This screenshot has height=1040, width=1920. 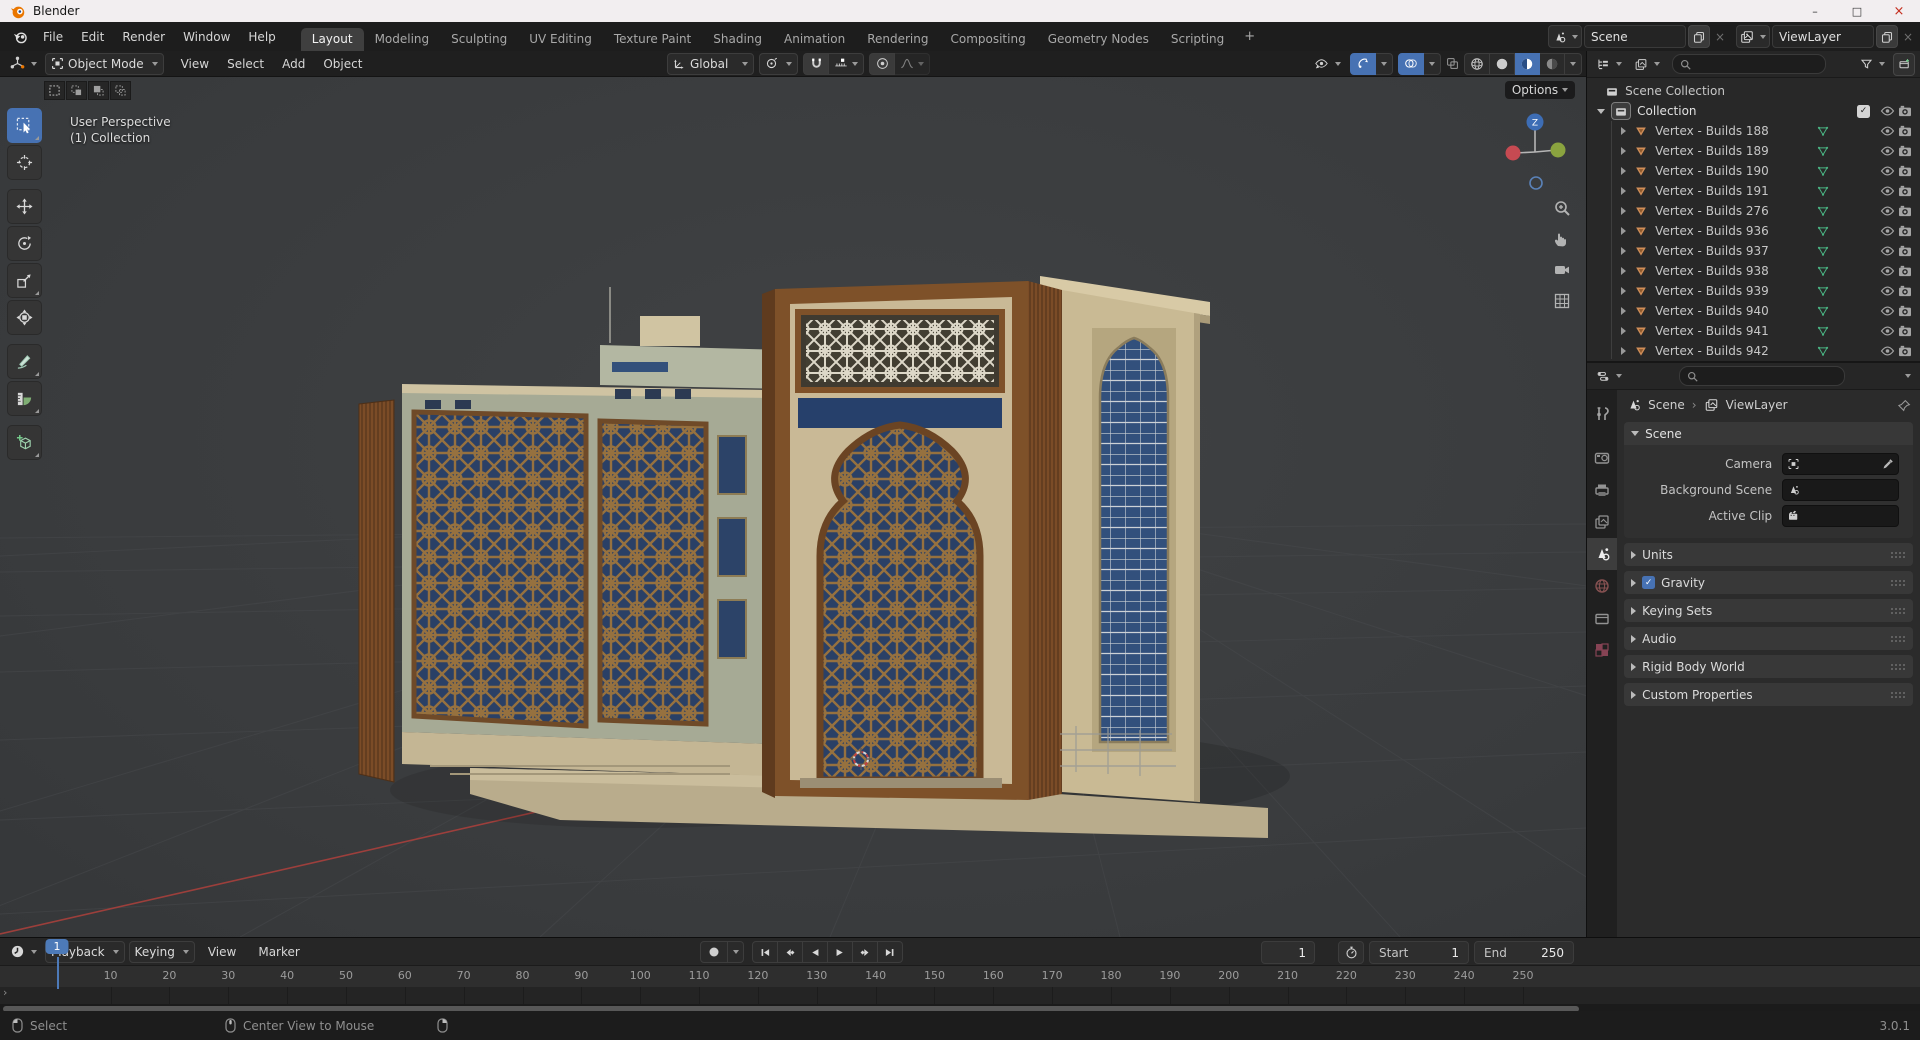 I want to click on shading-rendered-button, so click(x=1553, y=63).